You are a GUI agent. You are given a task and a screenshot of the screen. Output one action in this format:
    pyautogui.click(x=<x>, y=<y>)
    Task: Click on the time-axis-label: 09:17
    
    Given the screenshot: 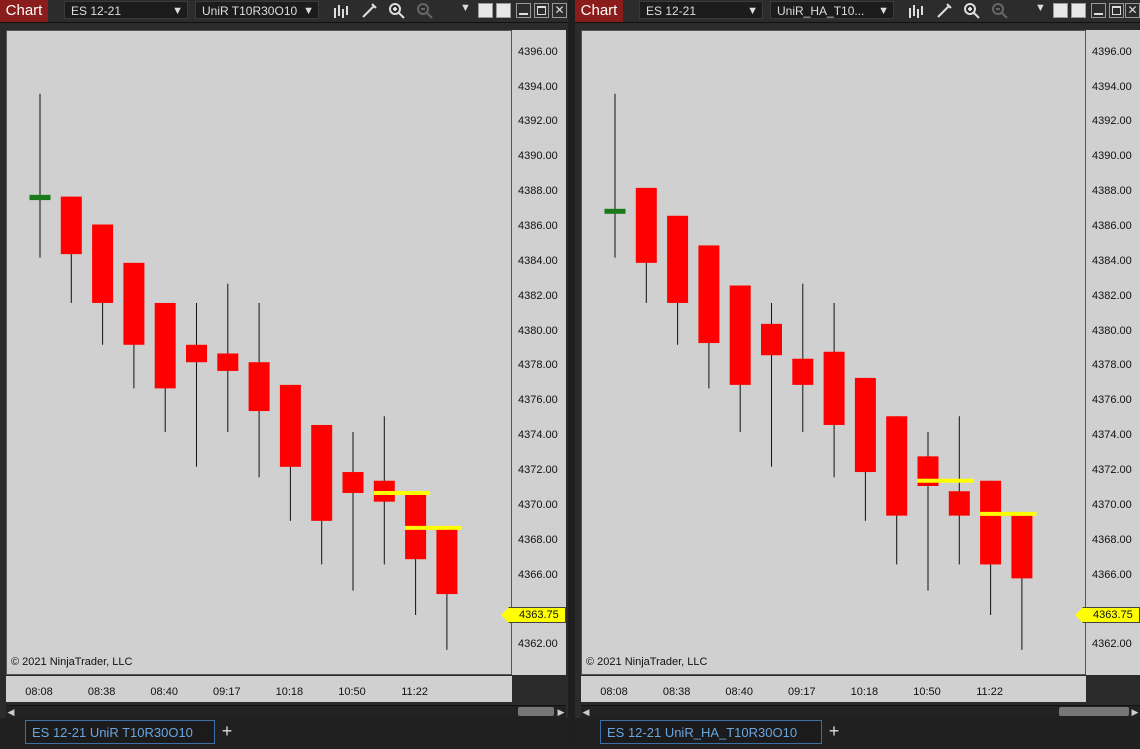 What is the action you would take?
    pyautogui.click(x=227, y=692)
    